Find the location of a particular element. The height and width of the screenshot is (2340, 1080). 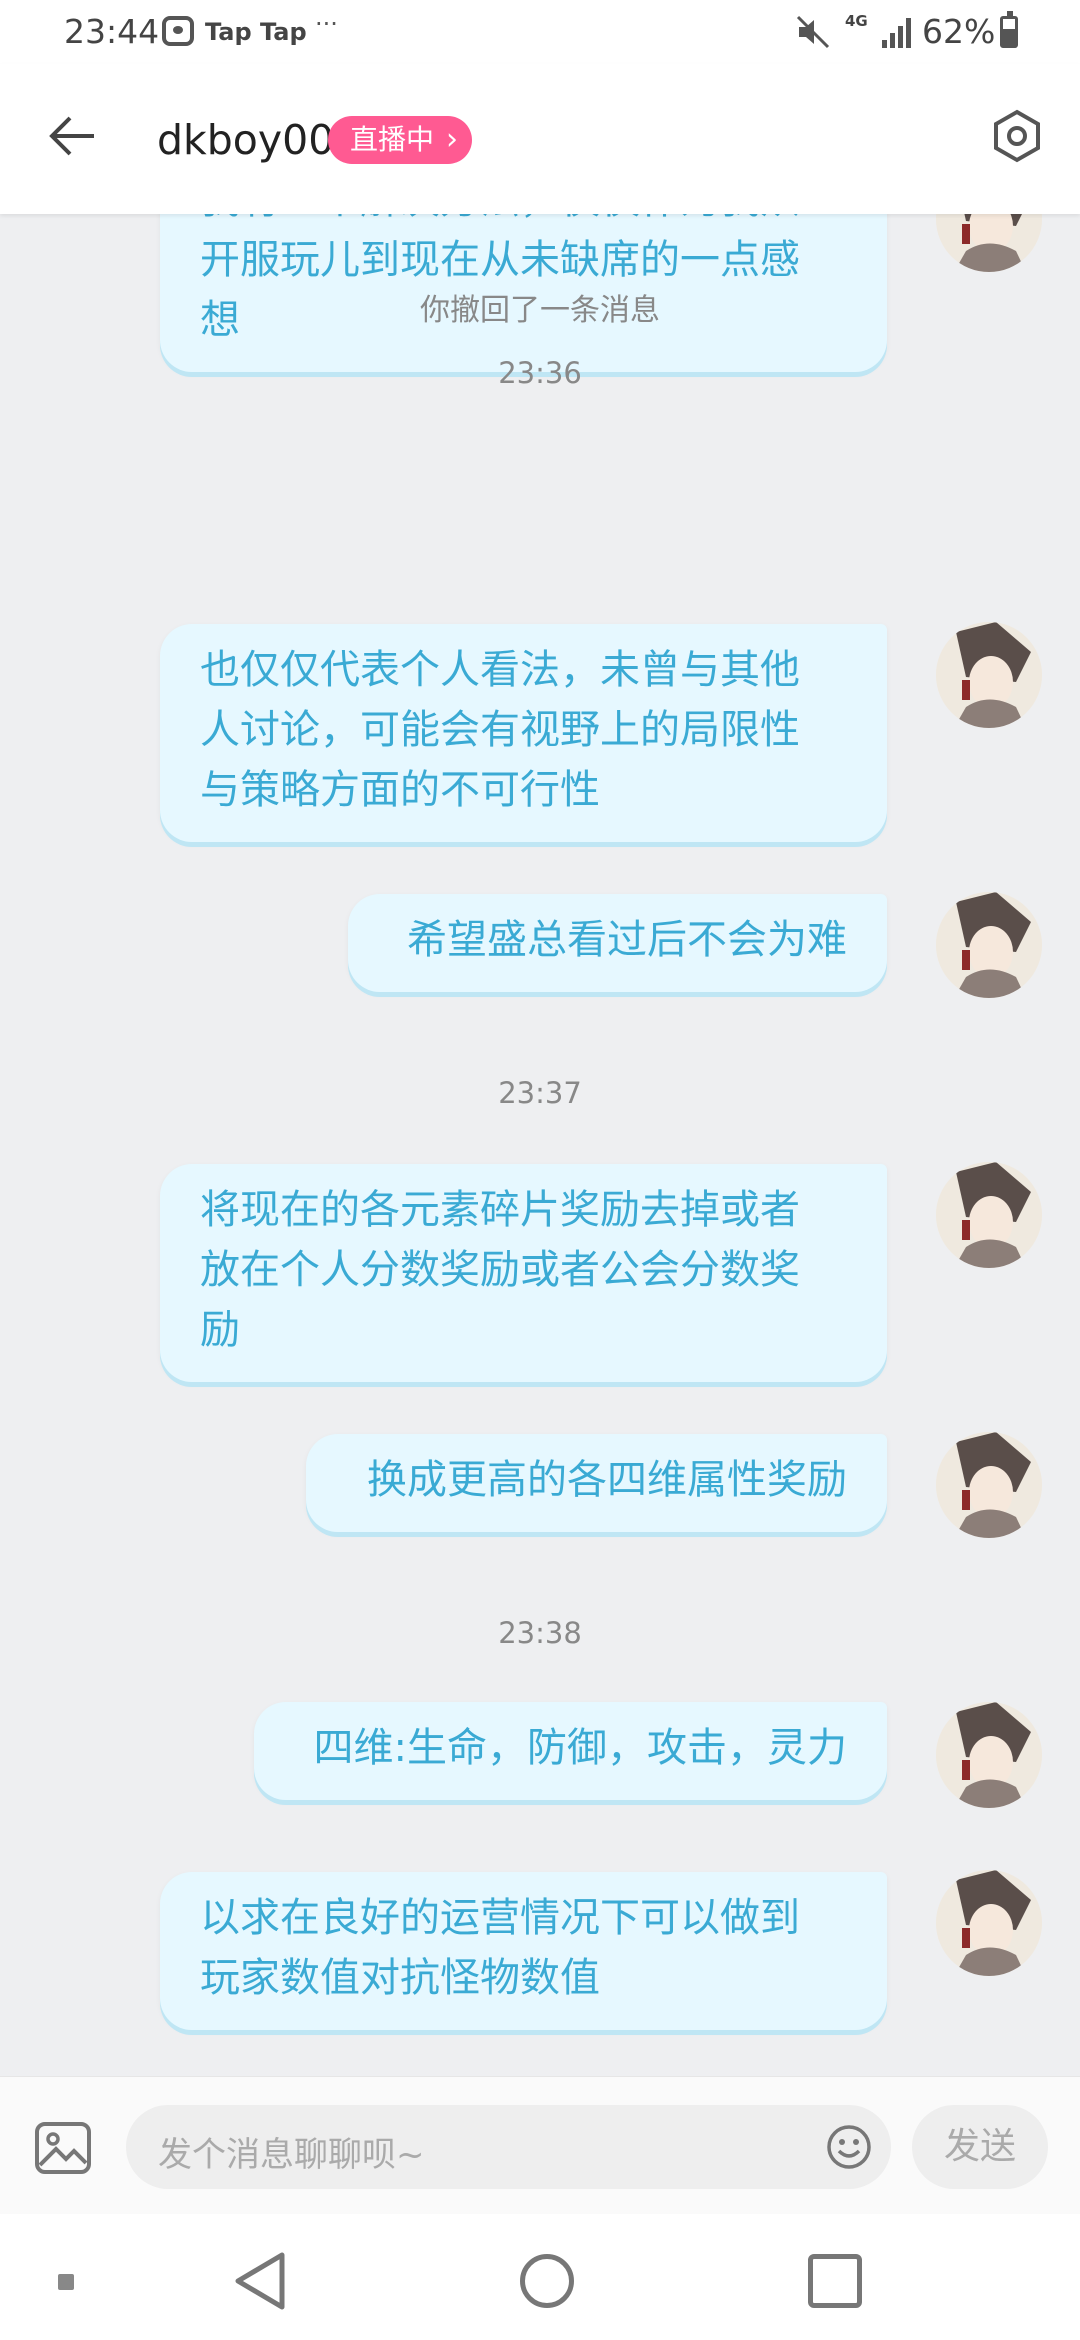

timestamp: 23:37 is located at coordinates (540, 1093).